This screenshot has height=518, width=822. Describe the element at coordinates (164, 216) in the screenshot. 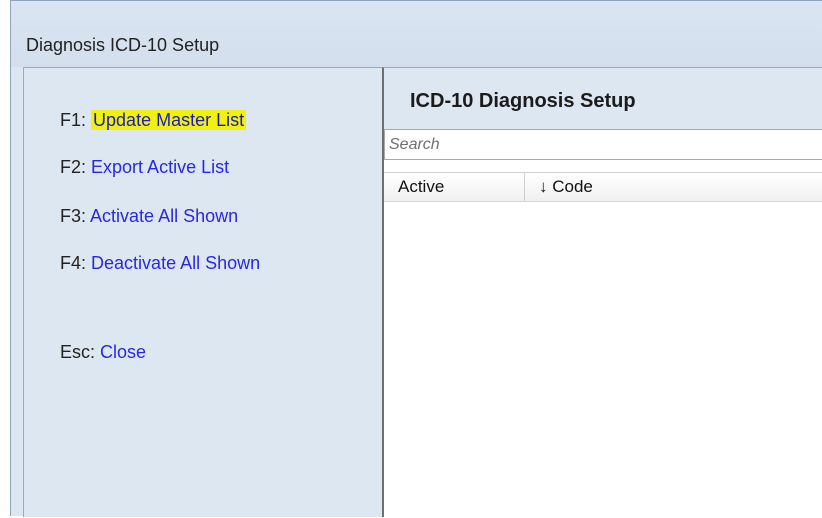

I see `activate-all-shown-link: Activate All Shown` at that location.